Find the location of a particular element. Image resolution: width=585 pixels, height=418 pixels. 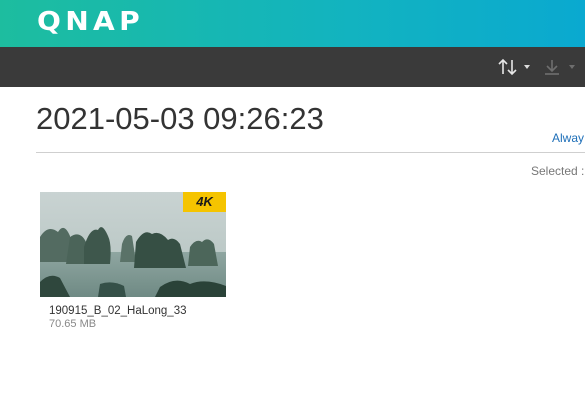

page-title: 2021-05-03 09:26:23 is located at coordinates (180, 118).